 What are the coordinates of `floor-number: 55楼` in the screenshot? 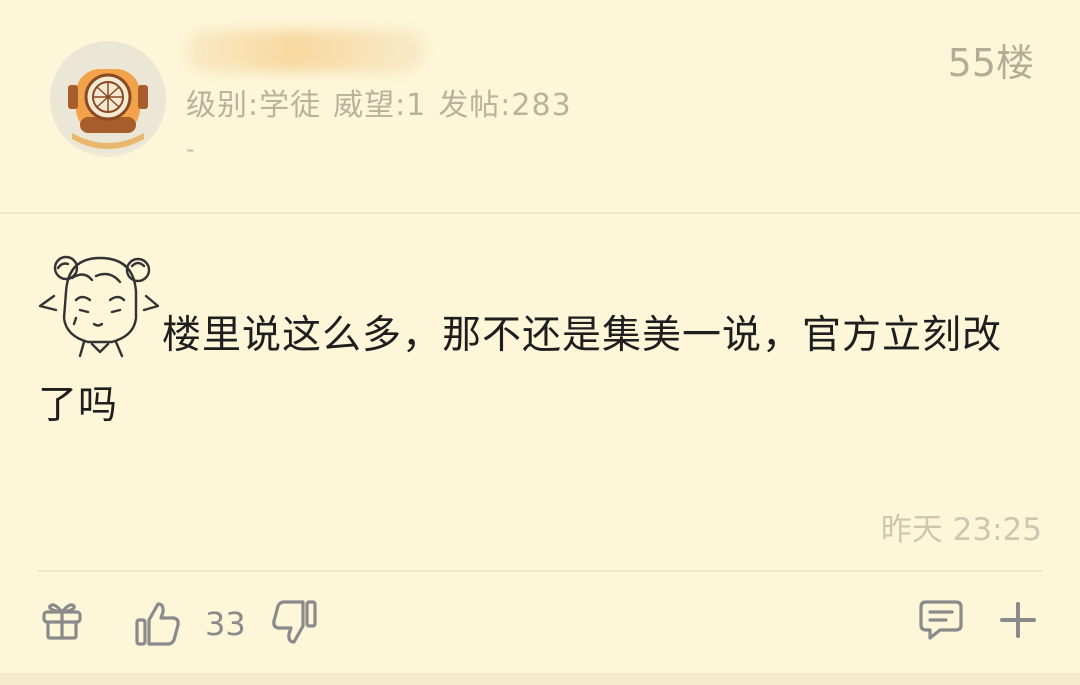 It's located at (990, 63).